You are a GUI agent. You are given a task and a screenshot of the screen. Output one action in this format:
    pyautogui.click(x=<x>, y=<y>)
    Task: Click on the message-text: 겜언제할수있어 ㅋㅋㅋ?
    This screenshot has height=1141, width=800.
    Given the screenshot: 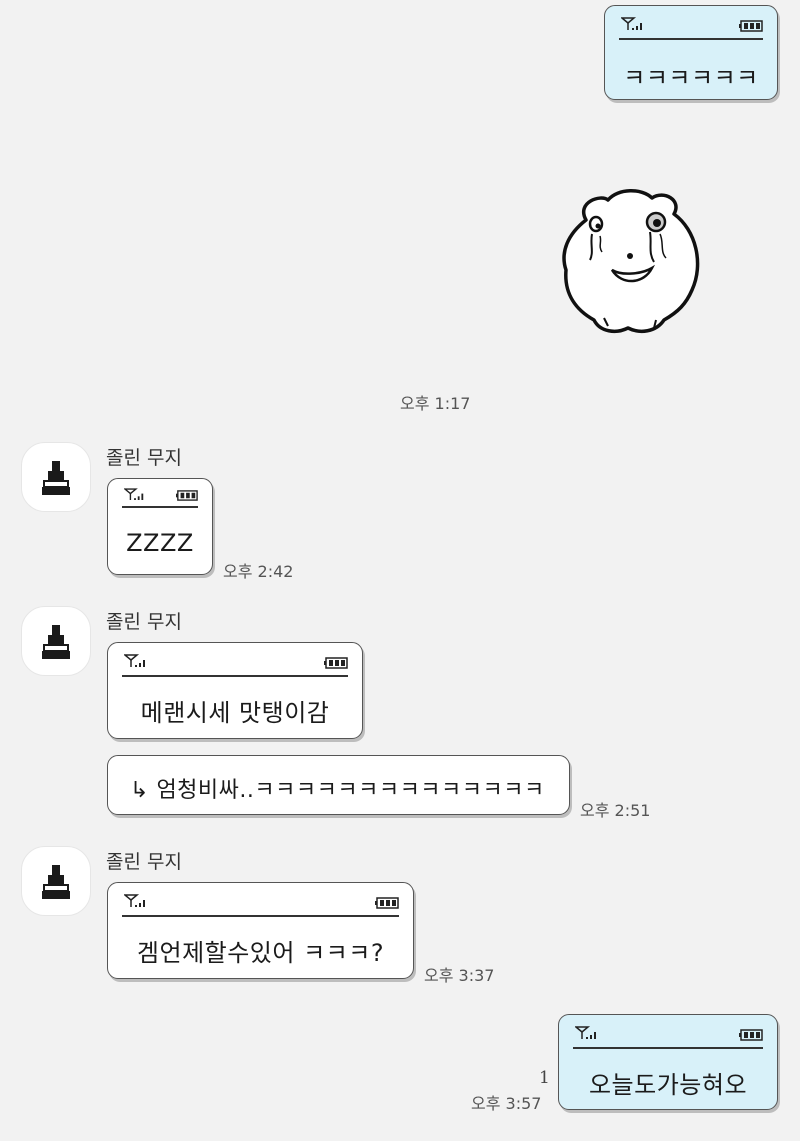 What is the action you would take?
    pyautogui.click(x=260, y=953)
    